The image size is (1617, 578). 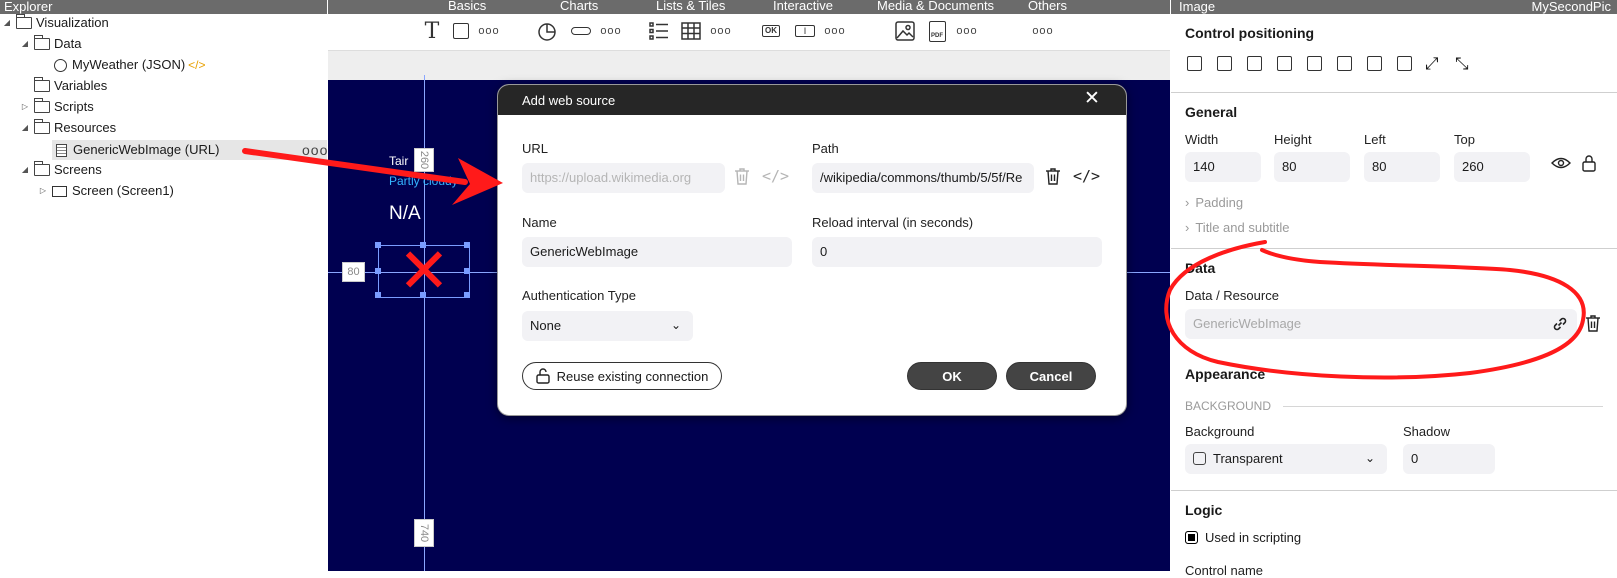 What do you see at coordinates (372, 176) in the screenshot?
I see `annotation-arrow` at bounding box center [372, 176].